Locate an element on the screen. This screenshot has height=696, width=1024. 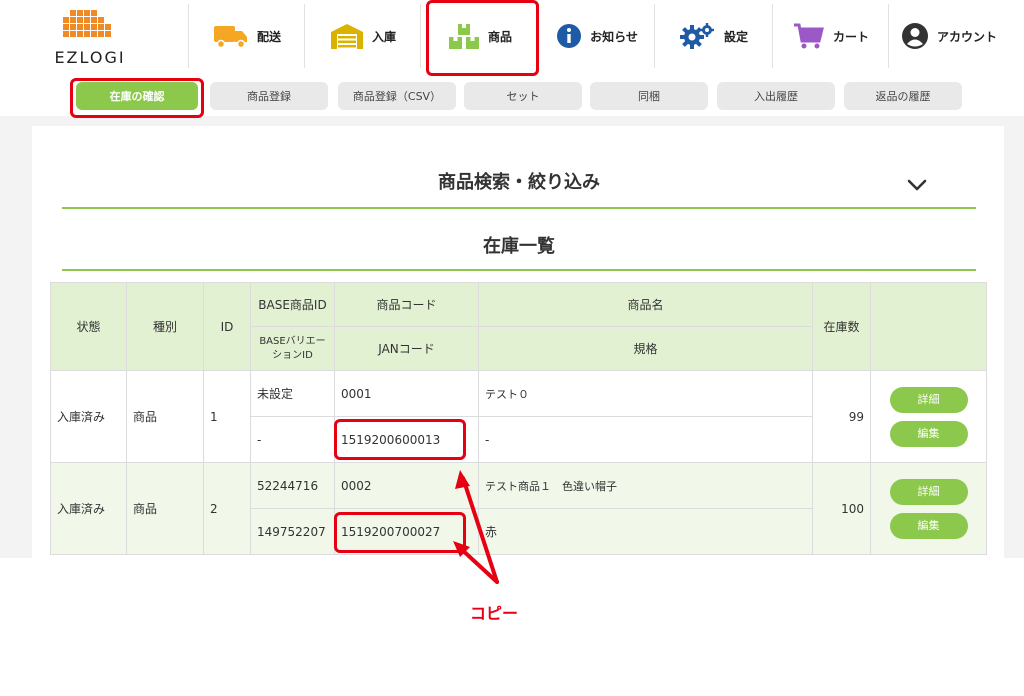
copy-annotation-label: コピー is located at coordinates (494, 613).